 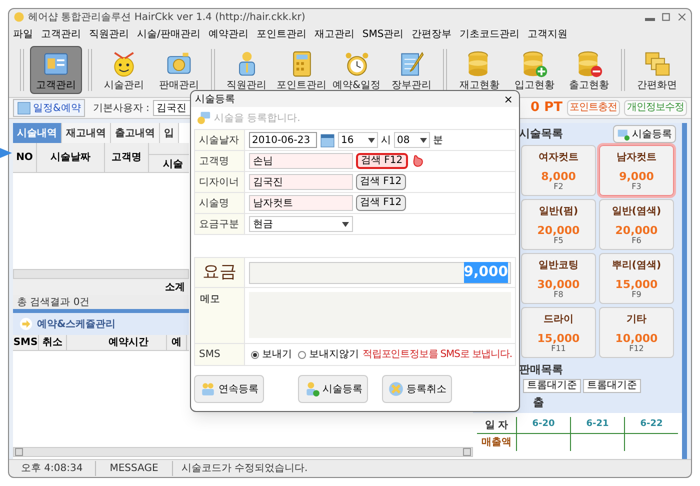 What do you see at coordinates (220, 161) in the screenshot?
I see `field-label: 고객명` at bounding box center [220, 161].